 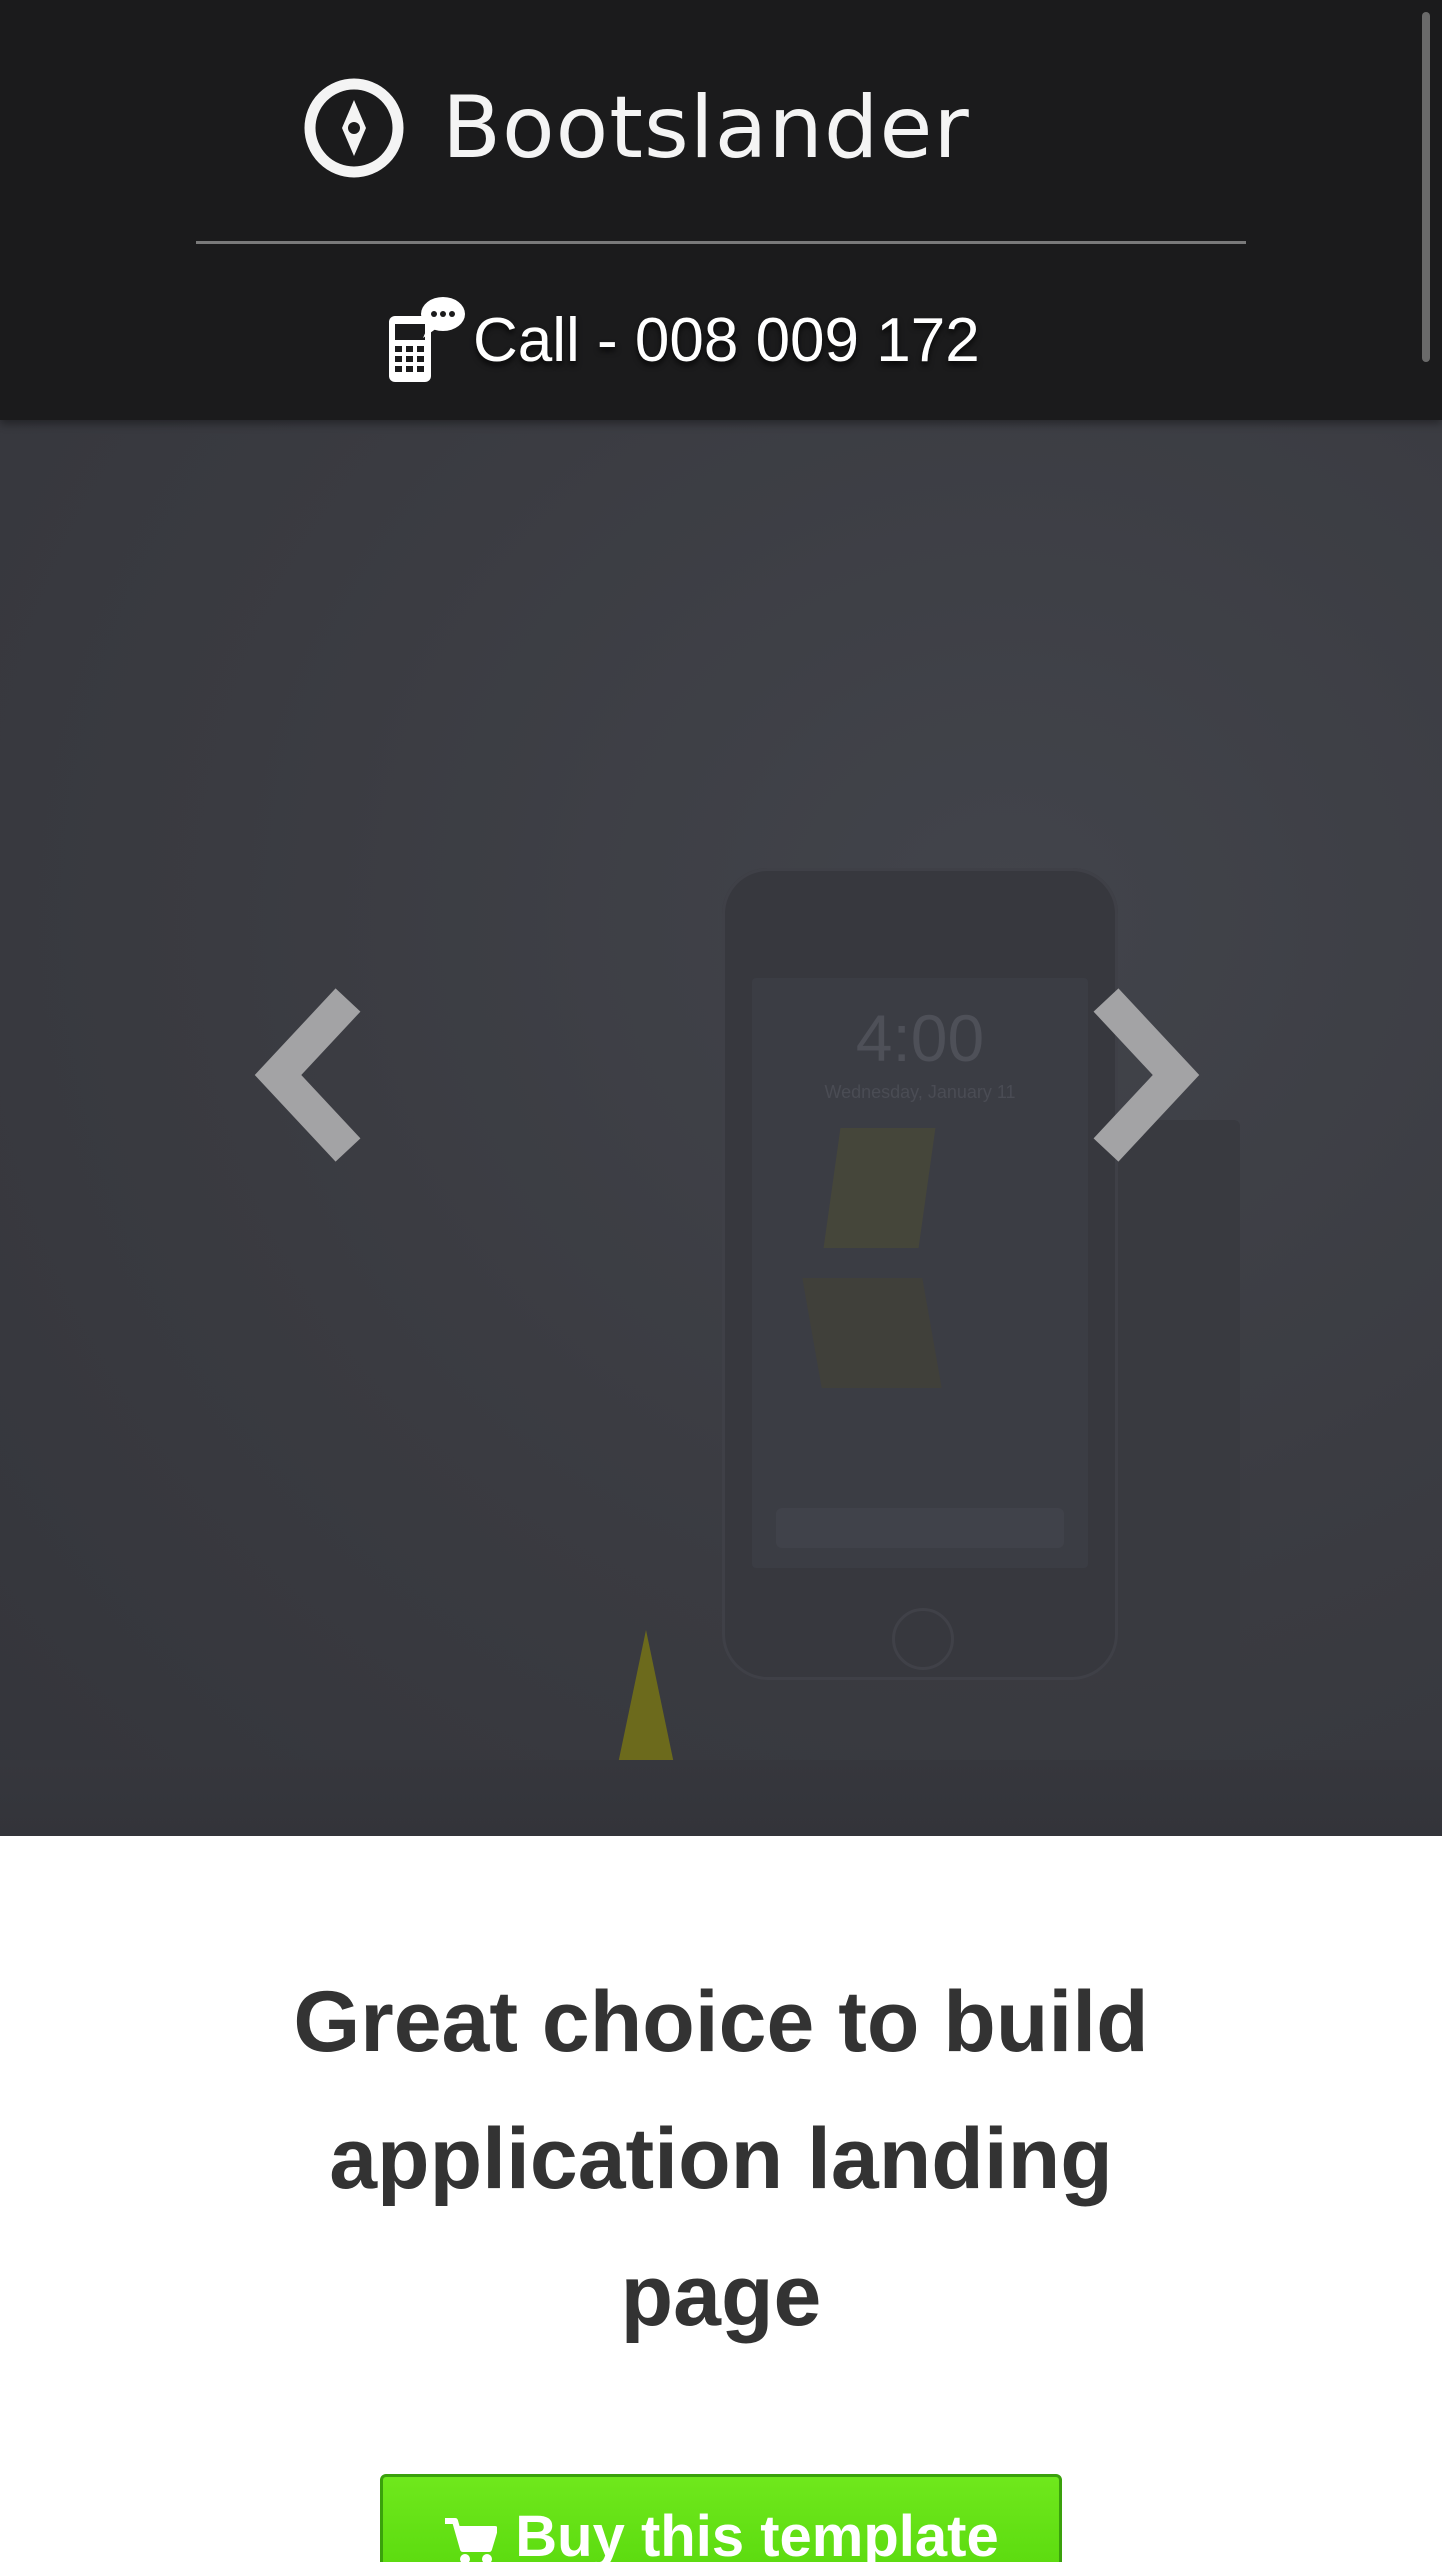 What do you see at coordinates (721, 1798) in the screenshot?
I see `hero-floor` at bounding box center [721, 1798].